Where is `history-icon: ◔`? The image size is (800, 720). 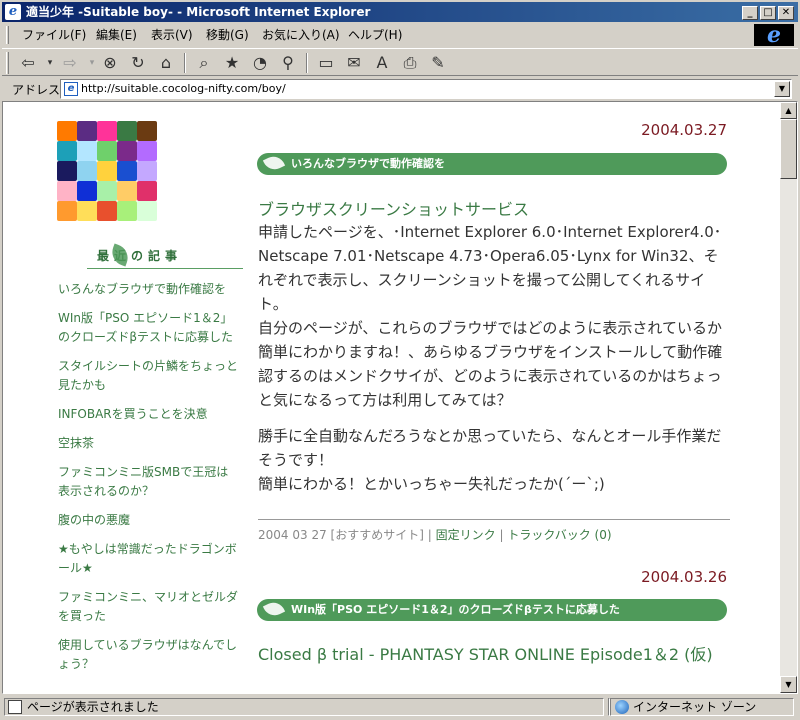 history-icon: ◔ is located at coordinates (260, 63).